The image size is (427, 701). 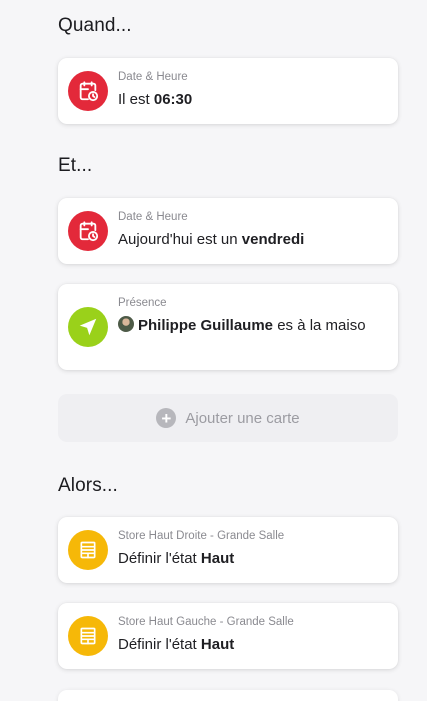 I want to click on add-card-label: Ajouter une carte, so click(x=242, y=418).